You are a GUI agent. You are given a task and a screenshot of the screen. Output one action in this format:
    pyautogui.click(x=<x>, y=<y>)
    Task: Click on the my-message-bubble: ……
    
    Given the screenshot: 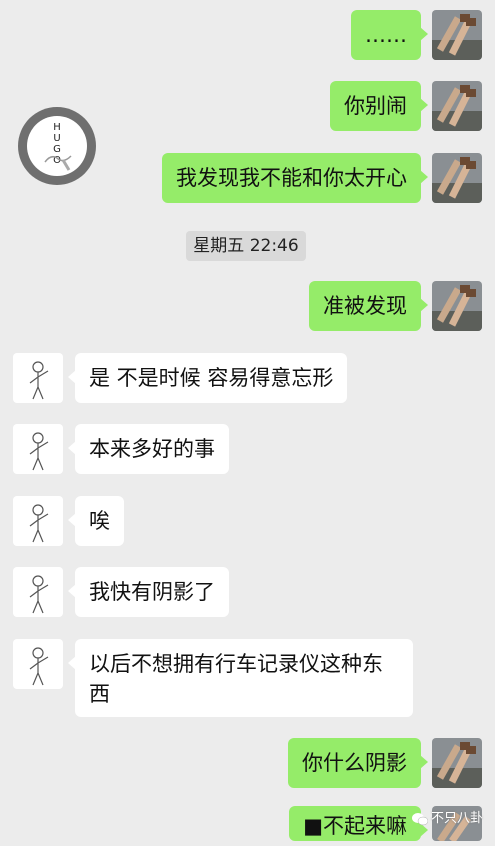 What is the action you would take?
    pyautogui.click(x=389, y=35)
    